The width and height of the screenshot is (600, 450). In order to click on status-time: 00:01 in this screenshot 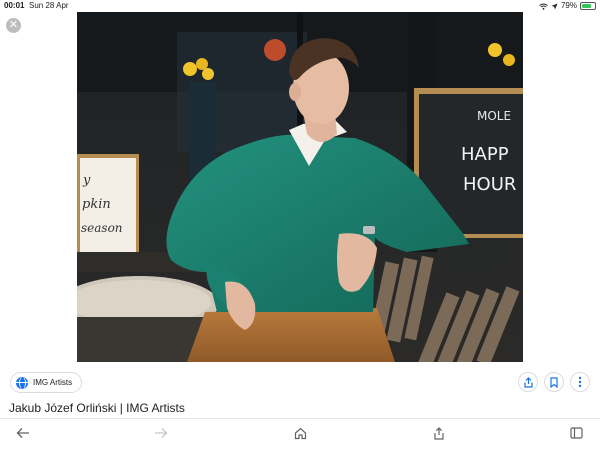, I will do `click(14, 5)`.